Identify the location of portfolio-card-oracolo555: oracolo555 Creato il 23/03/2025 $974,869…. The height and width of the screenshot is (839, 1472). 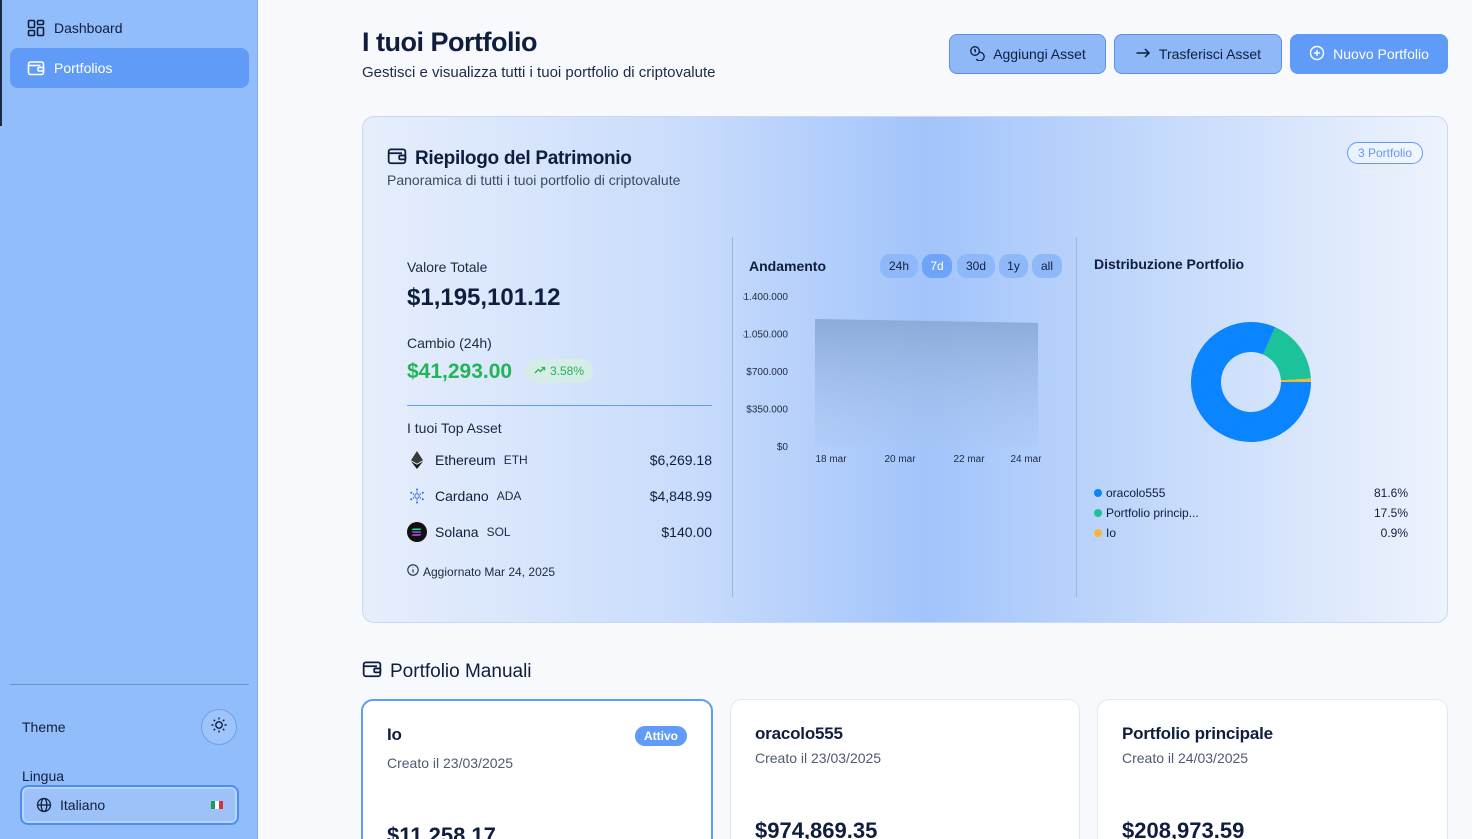
(905, 769).